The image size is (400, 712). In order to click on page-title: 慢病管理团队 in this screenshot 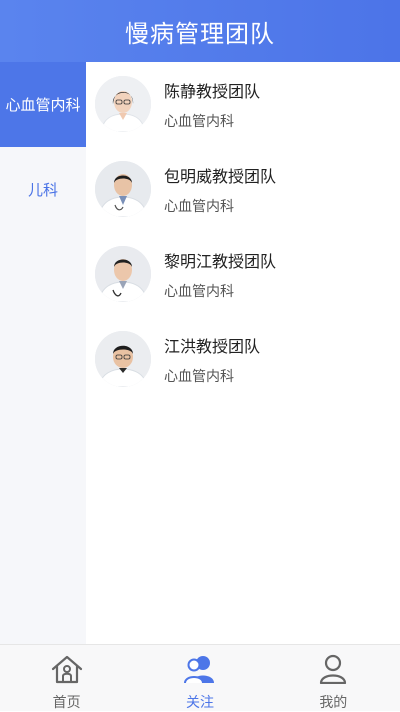, I will do `click(200, 33)`.